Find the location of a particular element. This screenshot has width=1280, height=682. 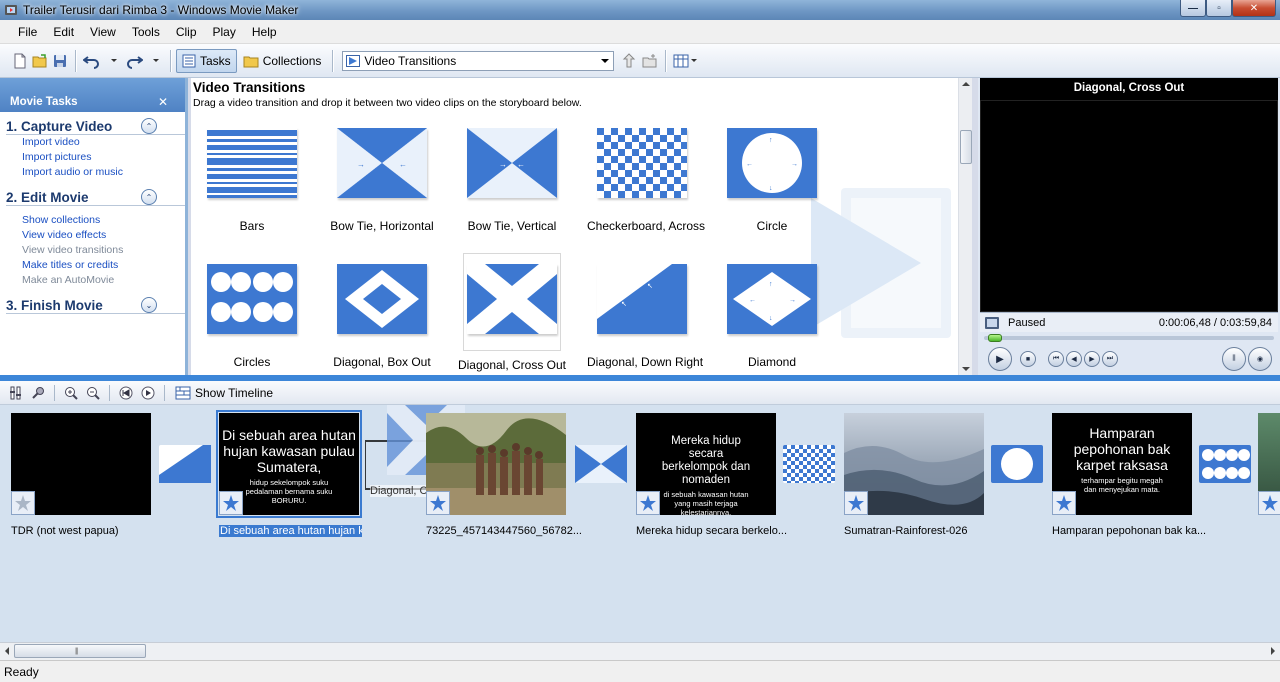

camera-icon: ◉ is located at coordinates (1260, 359).